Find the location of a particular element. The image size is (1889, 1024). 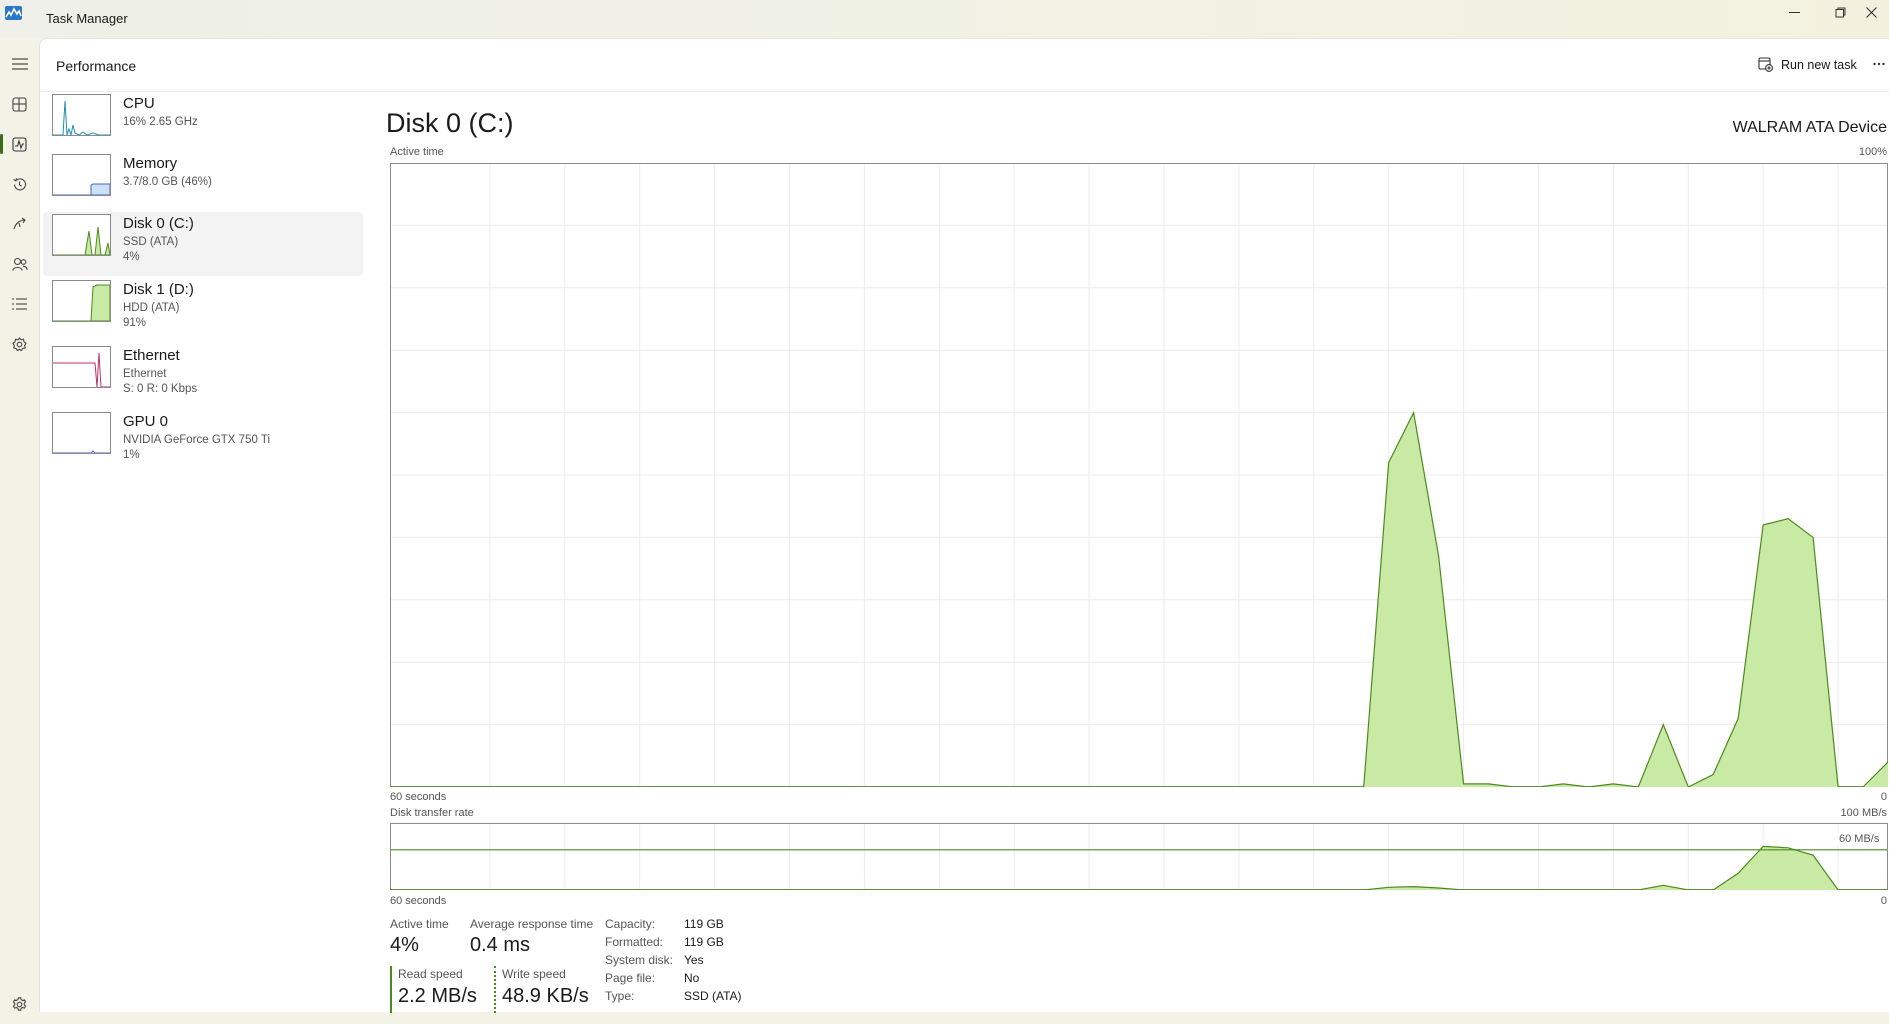

minimize-button is located at coordinates (1794, 12).